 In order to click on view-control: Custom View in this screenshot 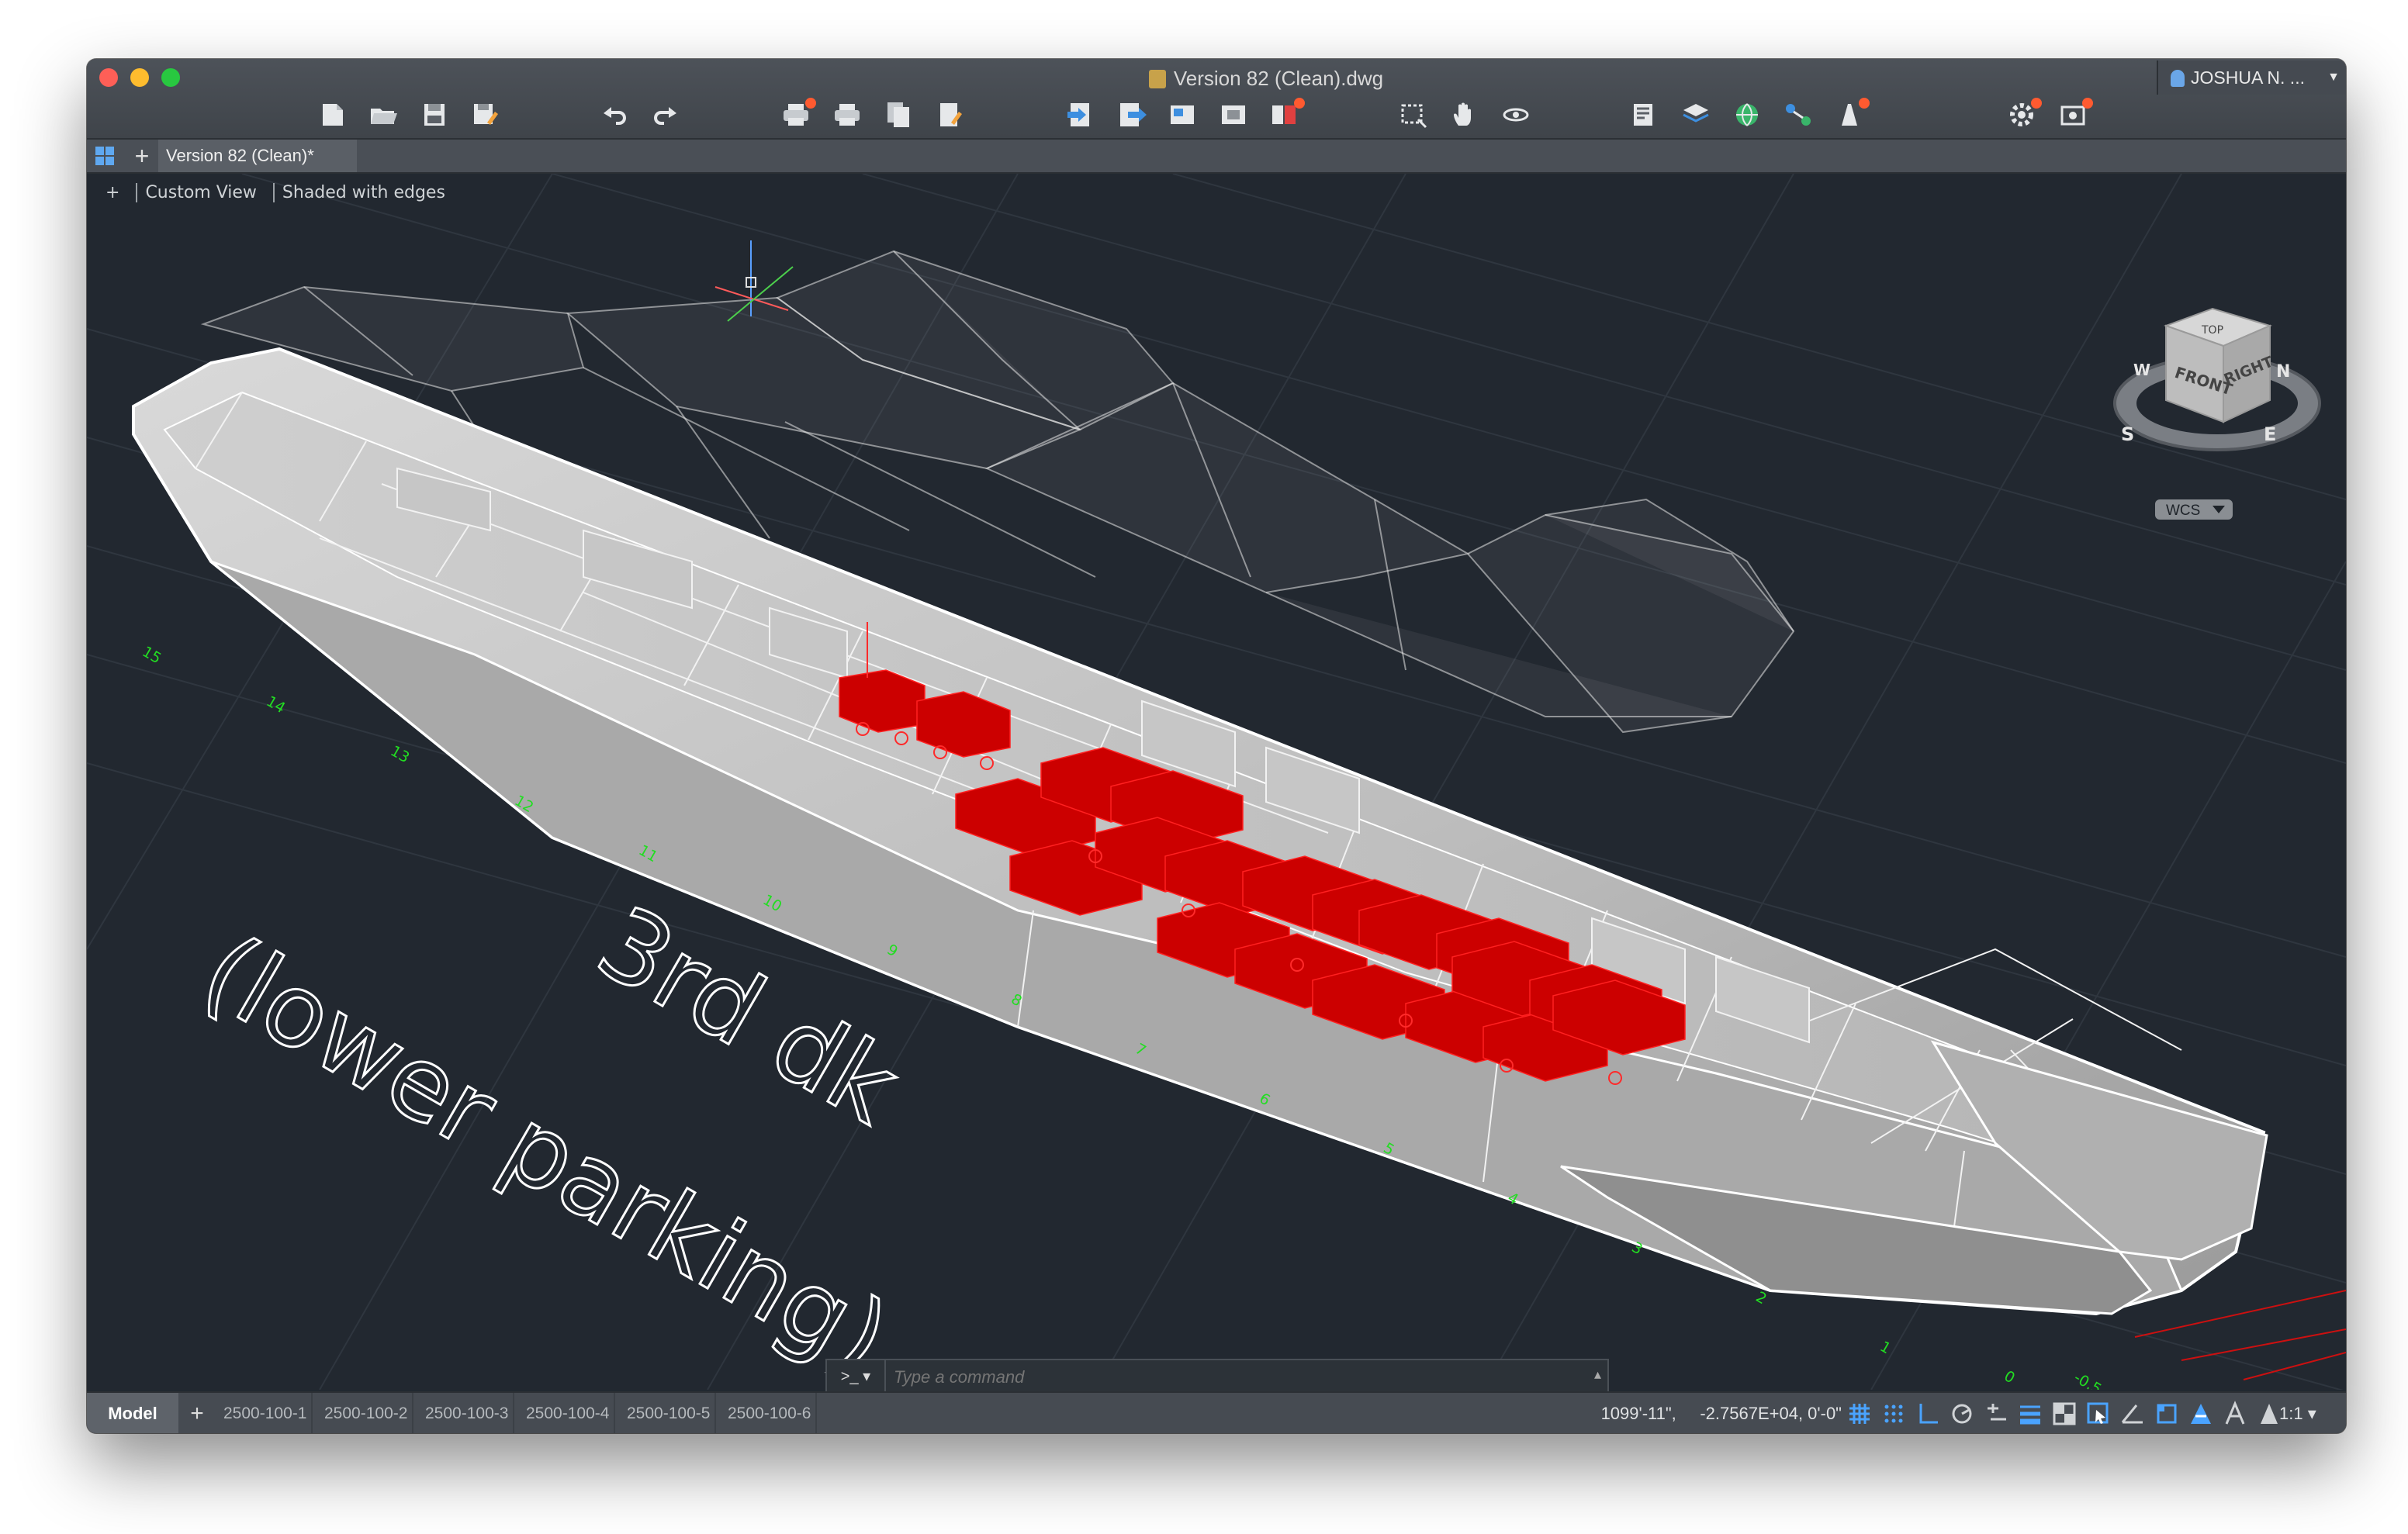, I will do `click(196, 192)`.